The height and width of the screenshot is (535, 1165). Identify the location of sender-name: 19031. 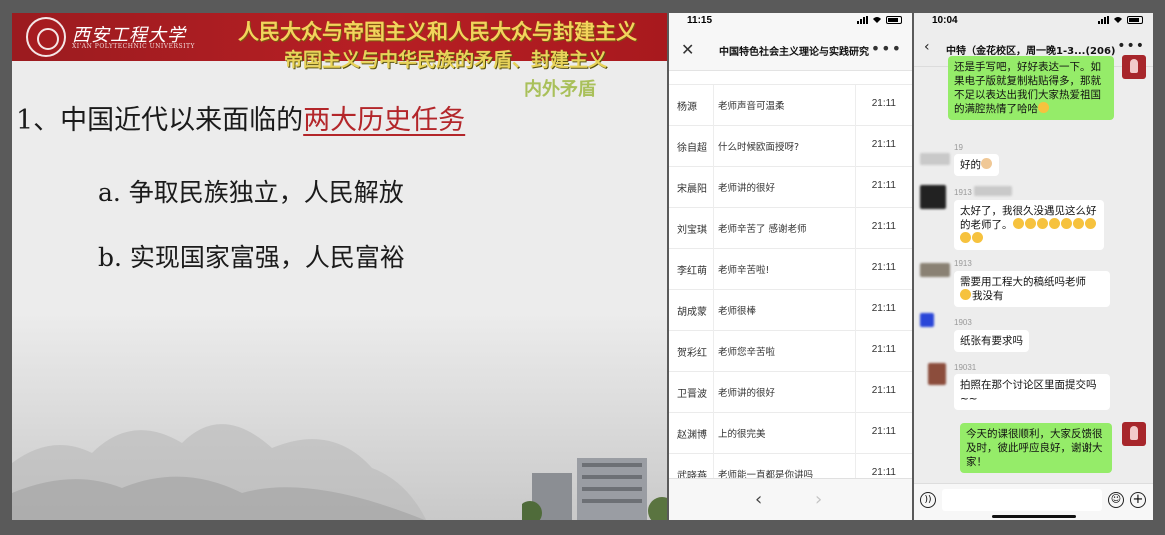
(965, 367).